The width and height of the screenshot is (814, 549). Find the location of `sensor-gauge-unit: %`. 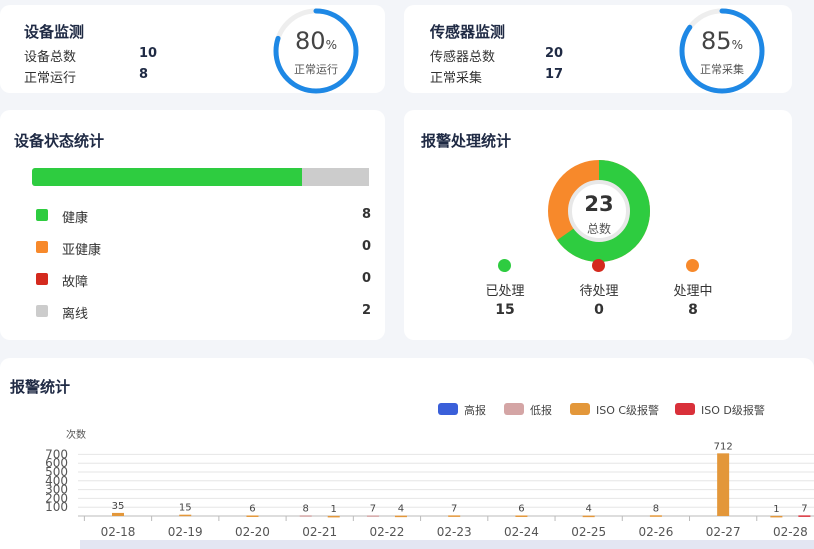

sensor-gauge-unit: % is located at coordinates (737, 45).